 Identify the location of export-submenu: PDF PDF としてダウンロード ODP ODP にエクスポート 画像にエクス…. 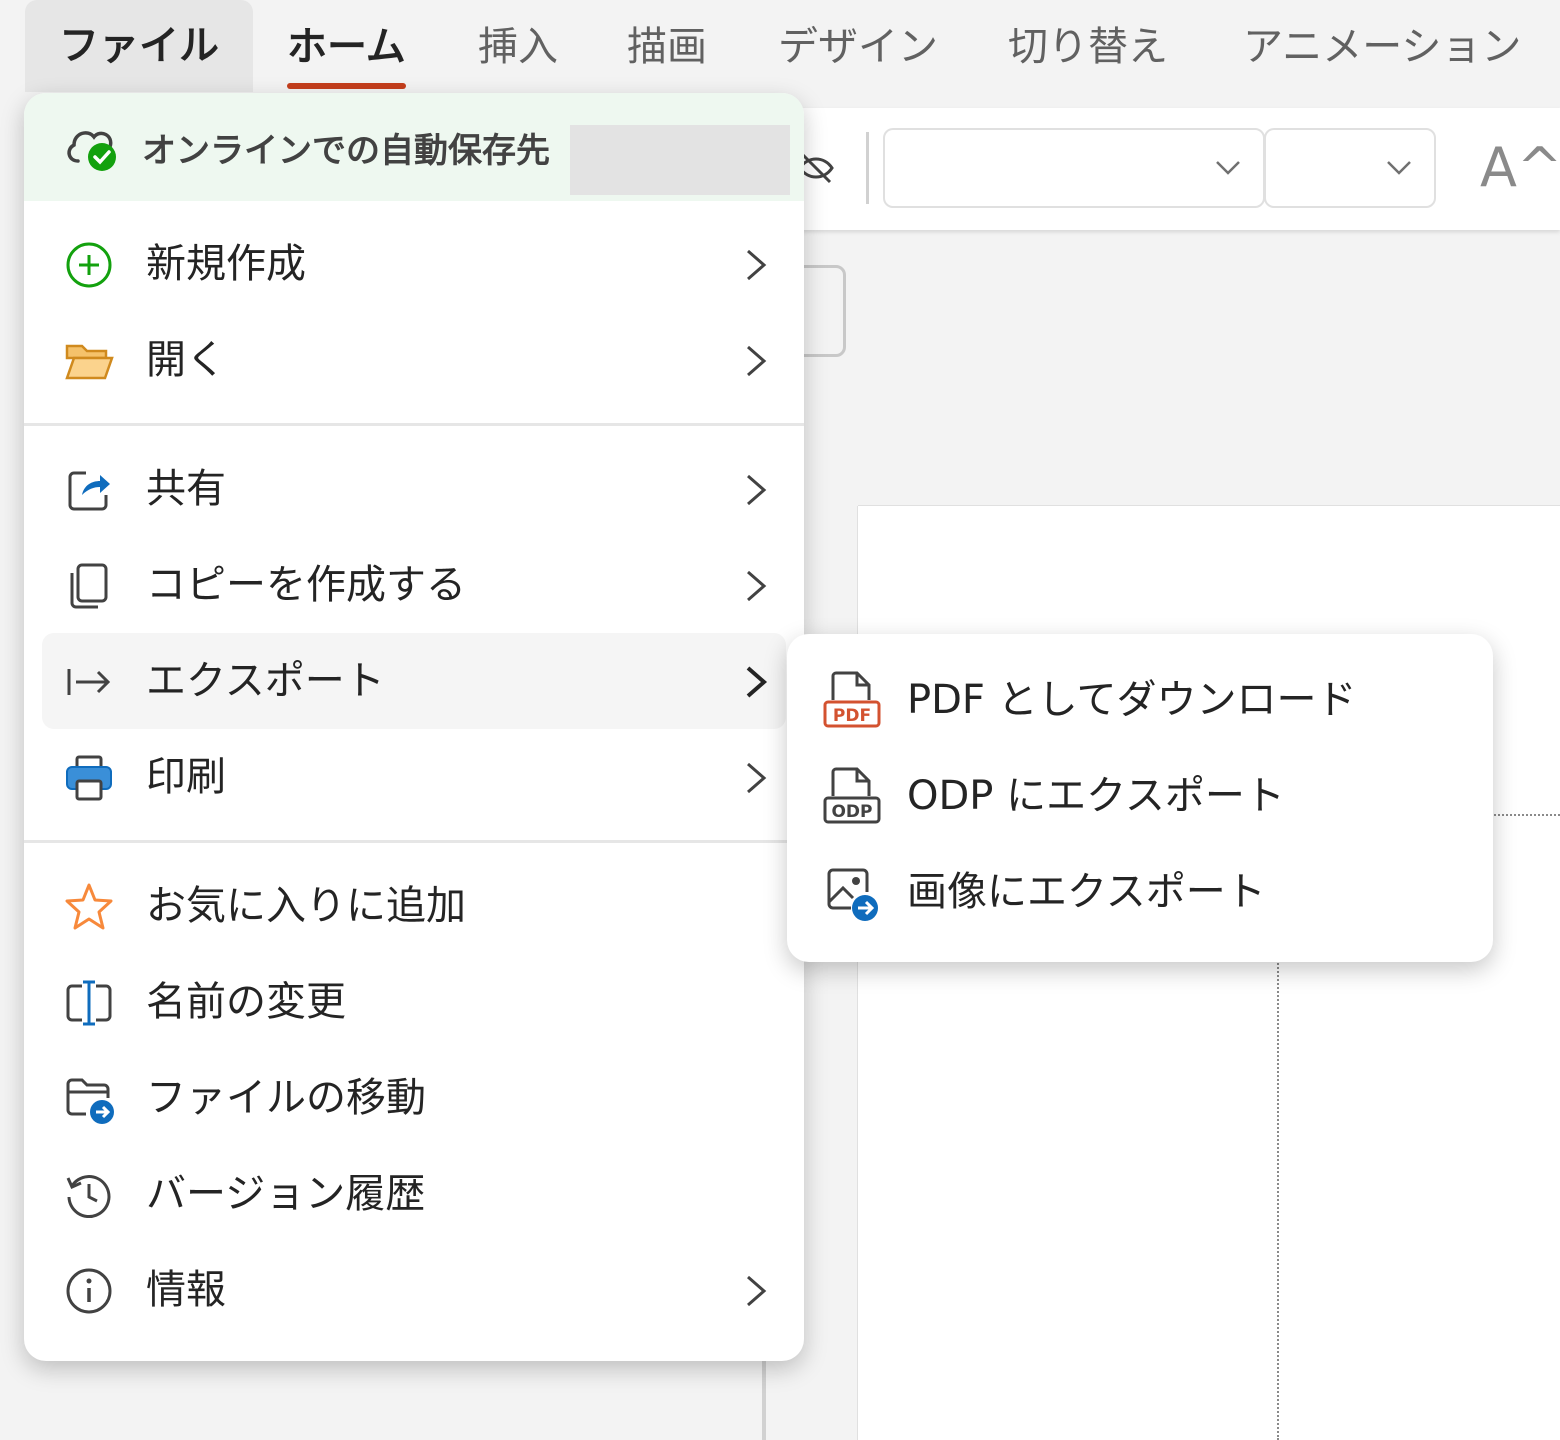
(1140, 798).